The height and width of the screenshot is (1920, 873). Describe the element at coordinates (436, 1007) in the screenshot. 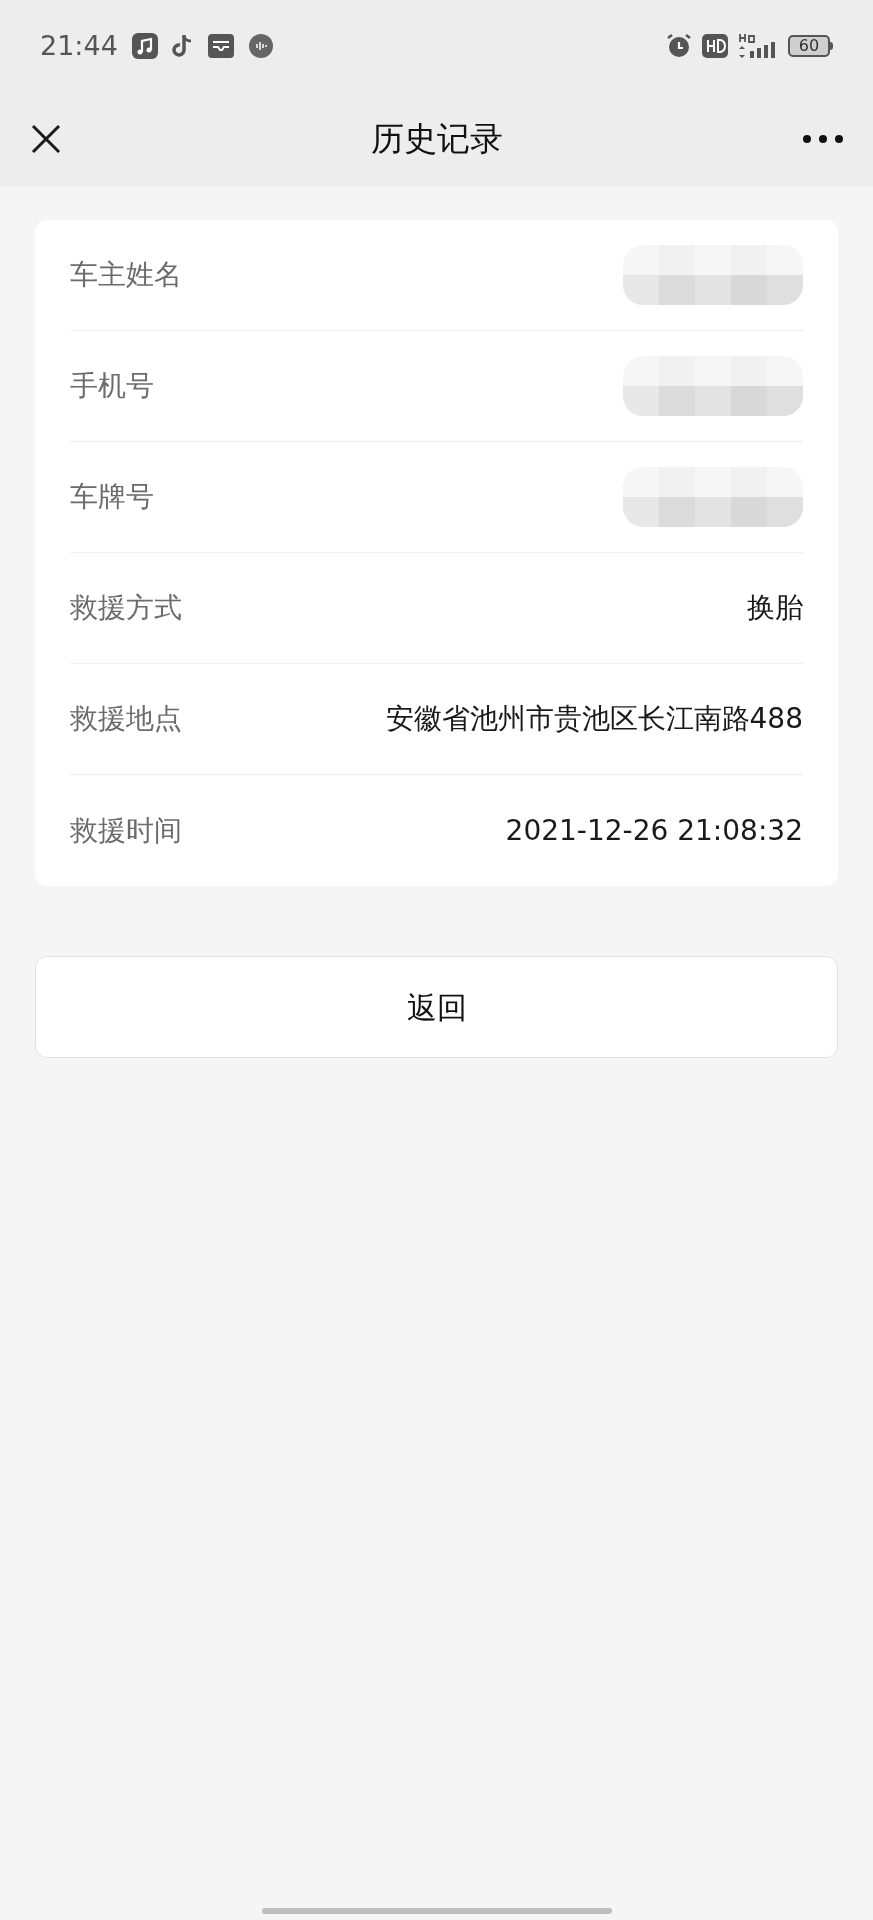

I see `back-button: 返回` at that location.